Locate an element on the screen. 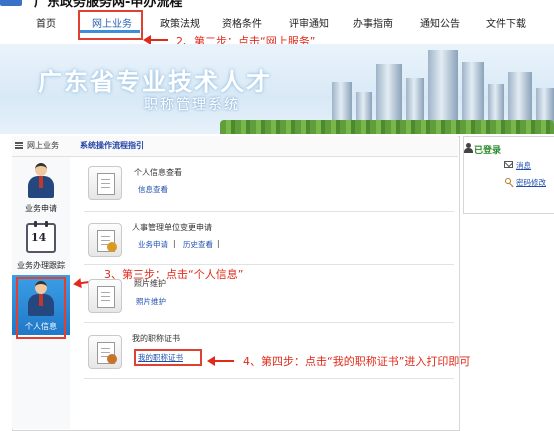 This screenshot has height=431, width=554. site-logo-icon is located at coordinates (11, 3).